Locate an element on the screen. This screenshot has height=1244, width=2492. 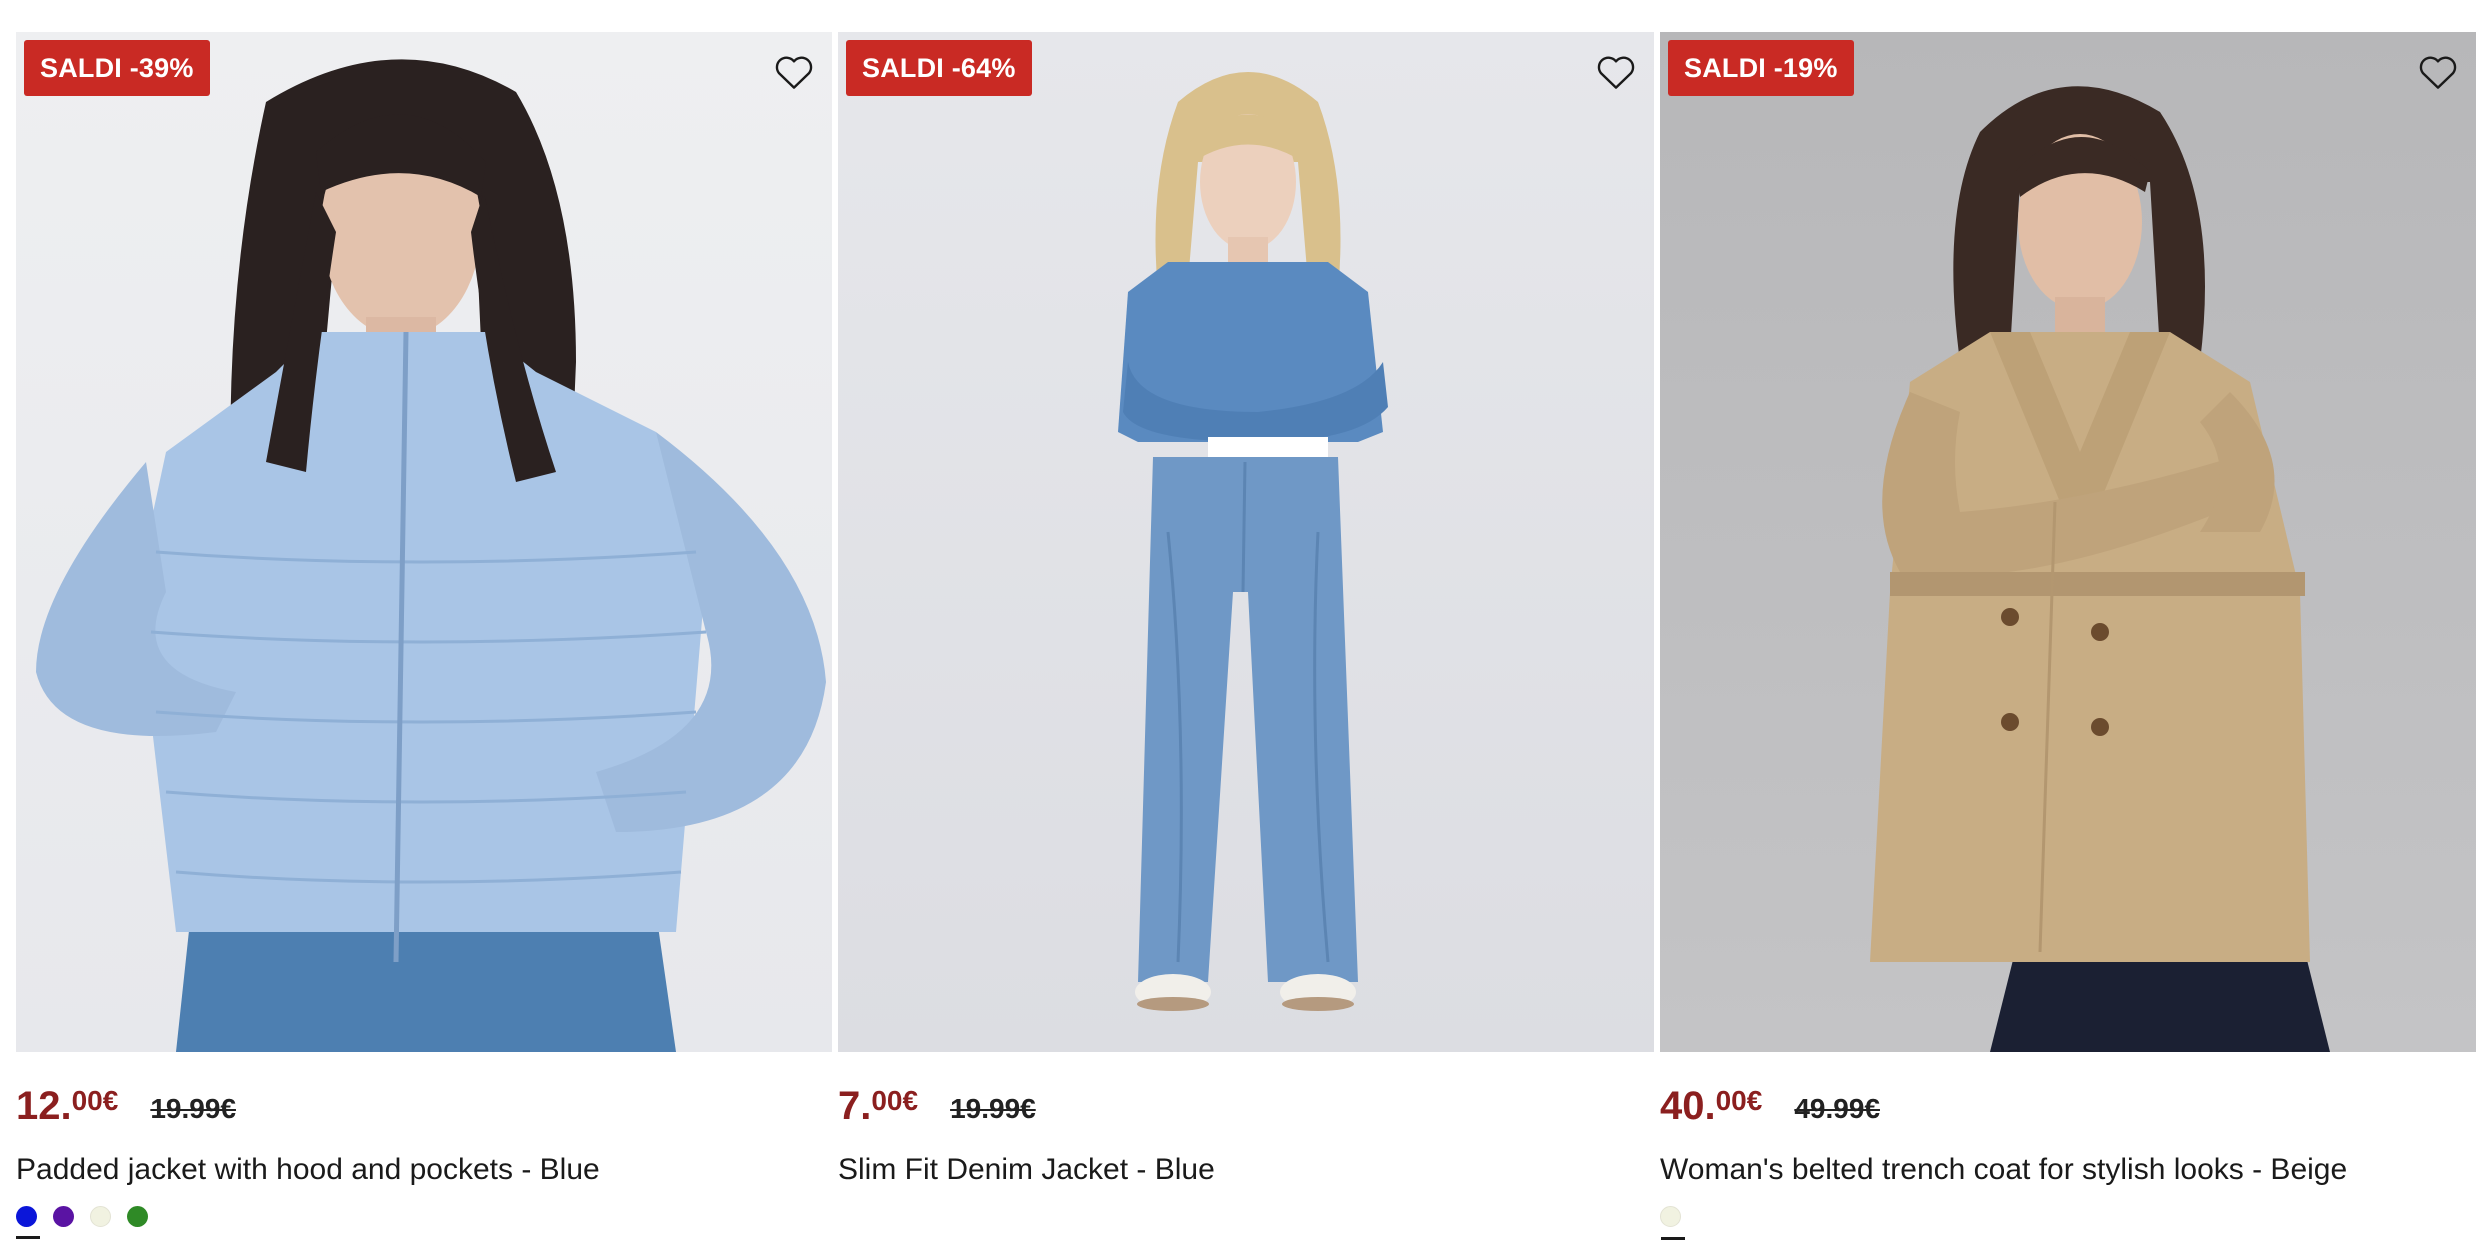
price-row: 40. 00€ 49.99€ is located at coordinates (2068, 1106).